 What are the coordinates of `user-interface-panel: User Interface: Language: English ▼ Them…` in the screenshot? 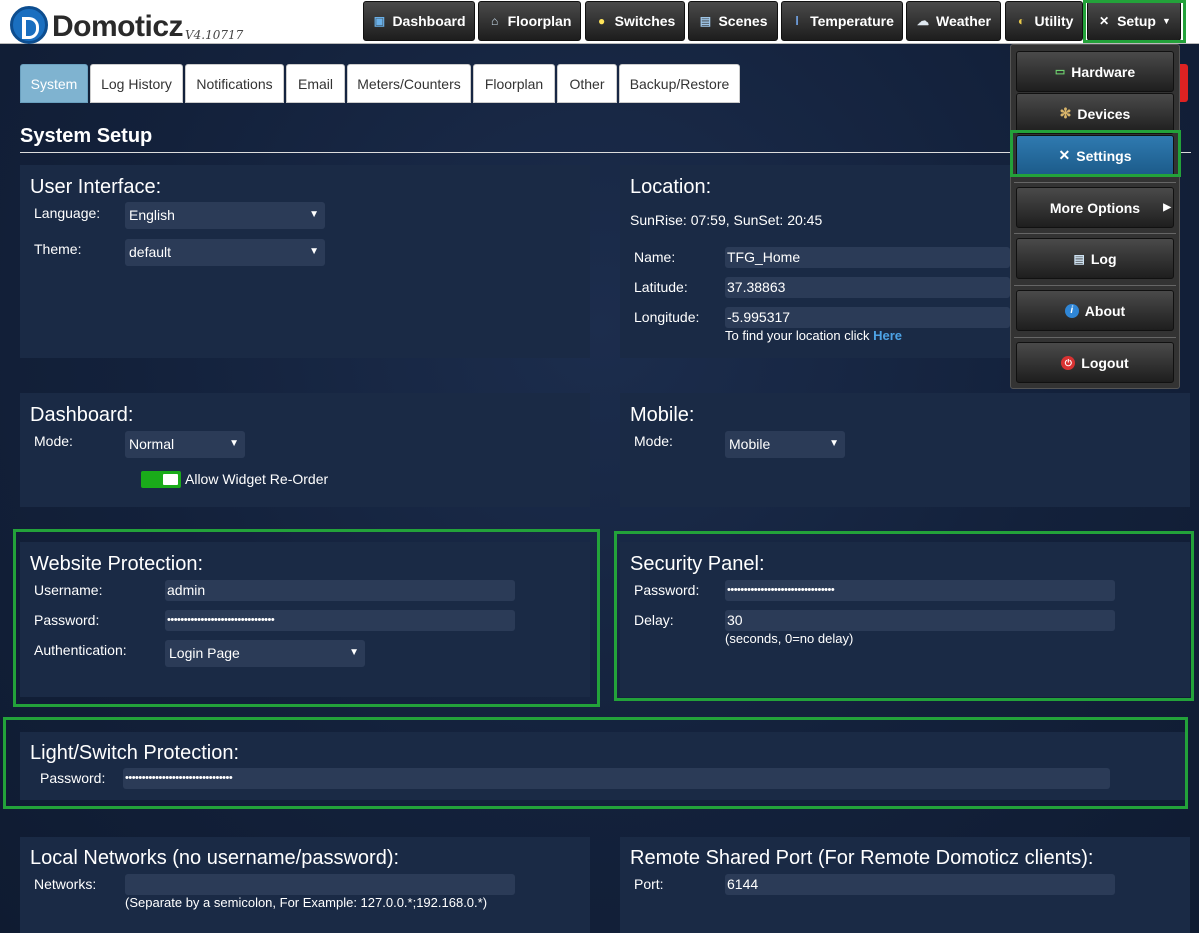 It's located at (305, 261).